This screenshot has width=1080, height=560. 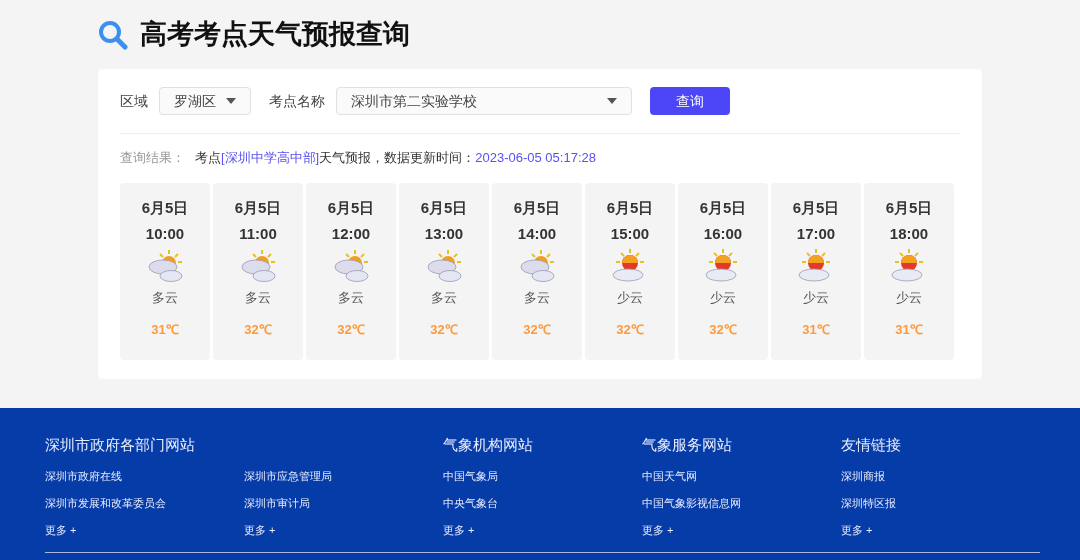 I want to click on forecast-time: 14:00, so click(x=537, y=233).